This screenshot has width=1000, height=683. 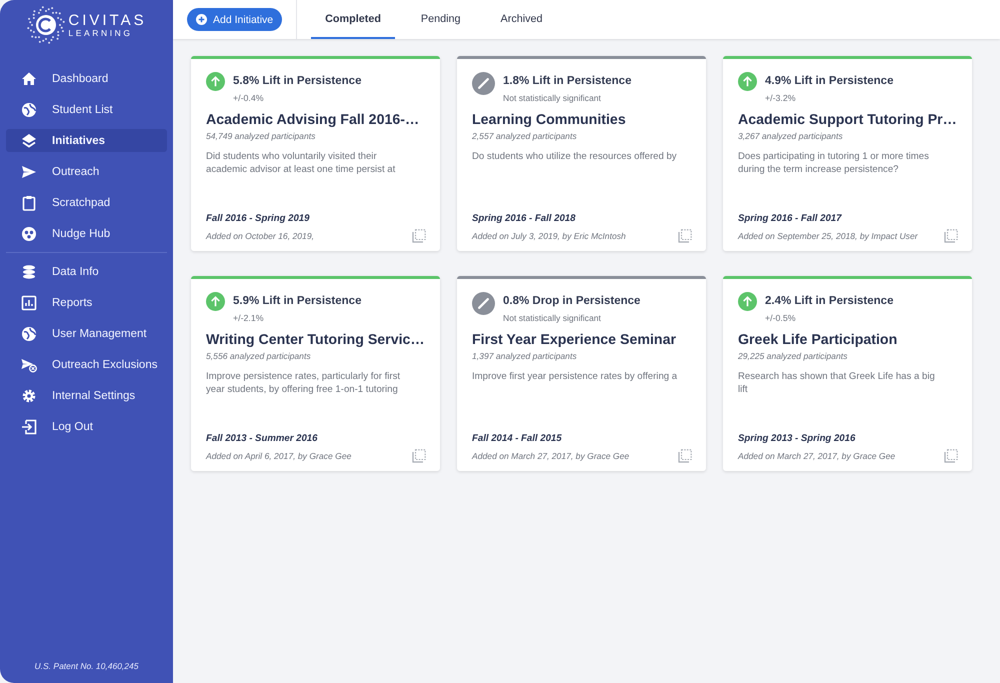 I want to click on nav-item: User Management, so click(x=86, y=333).